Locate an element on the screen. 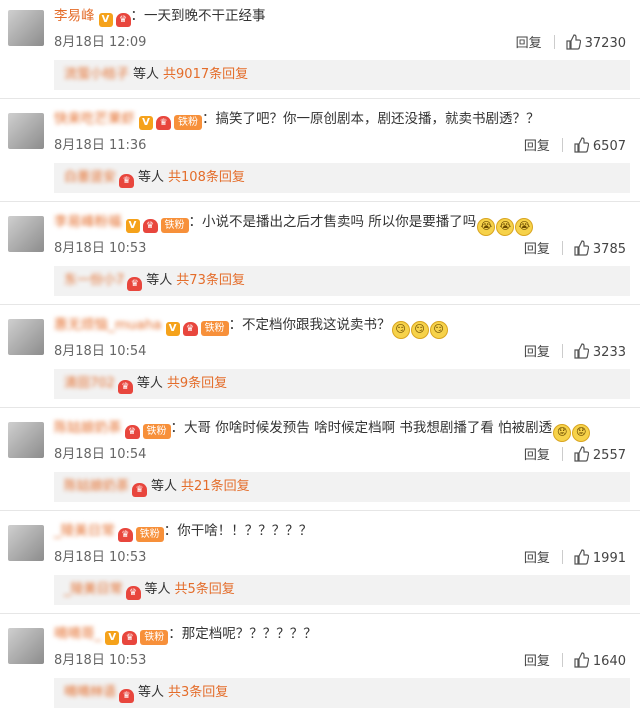 The image size is (640, 718). reply-count-link: 共3条回复 is located at coordinates (198, 692).